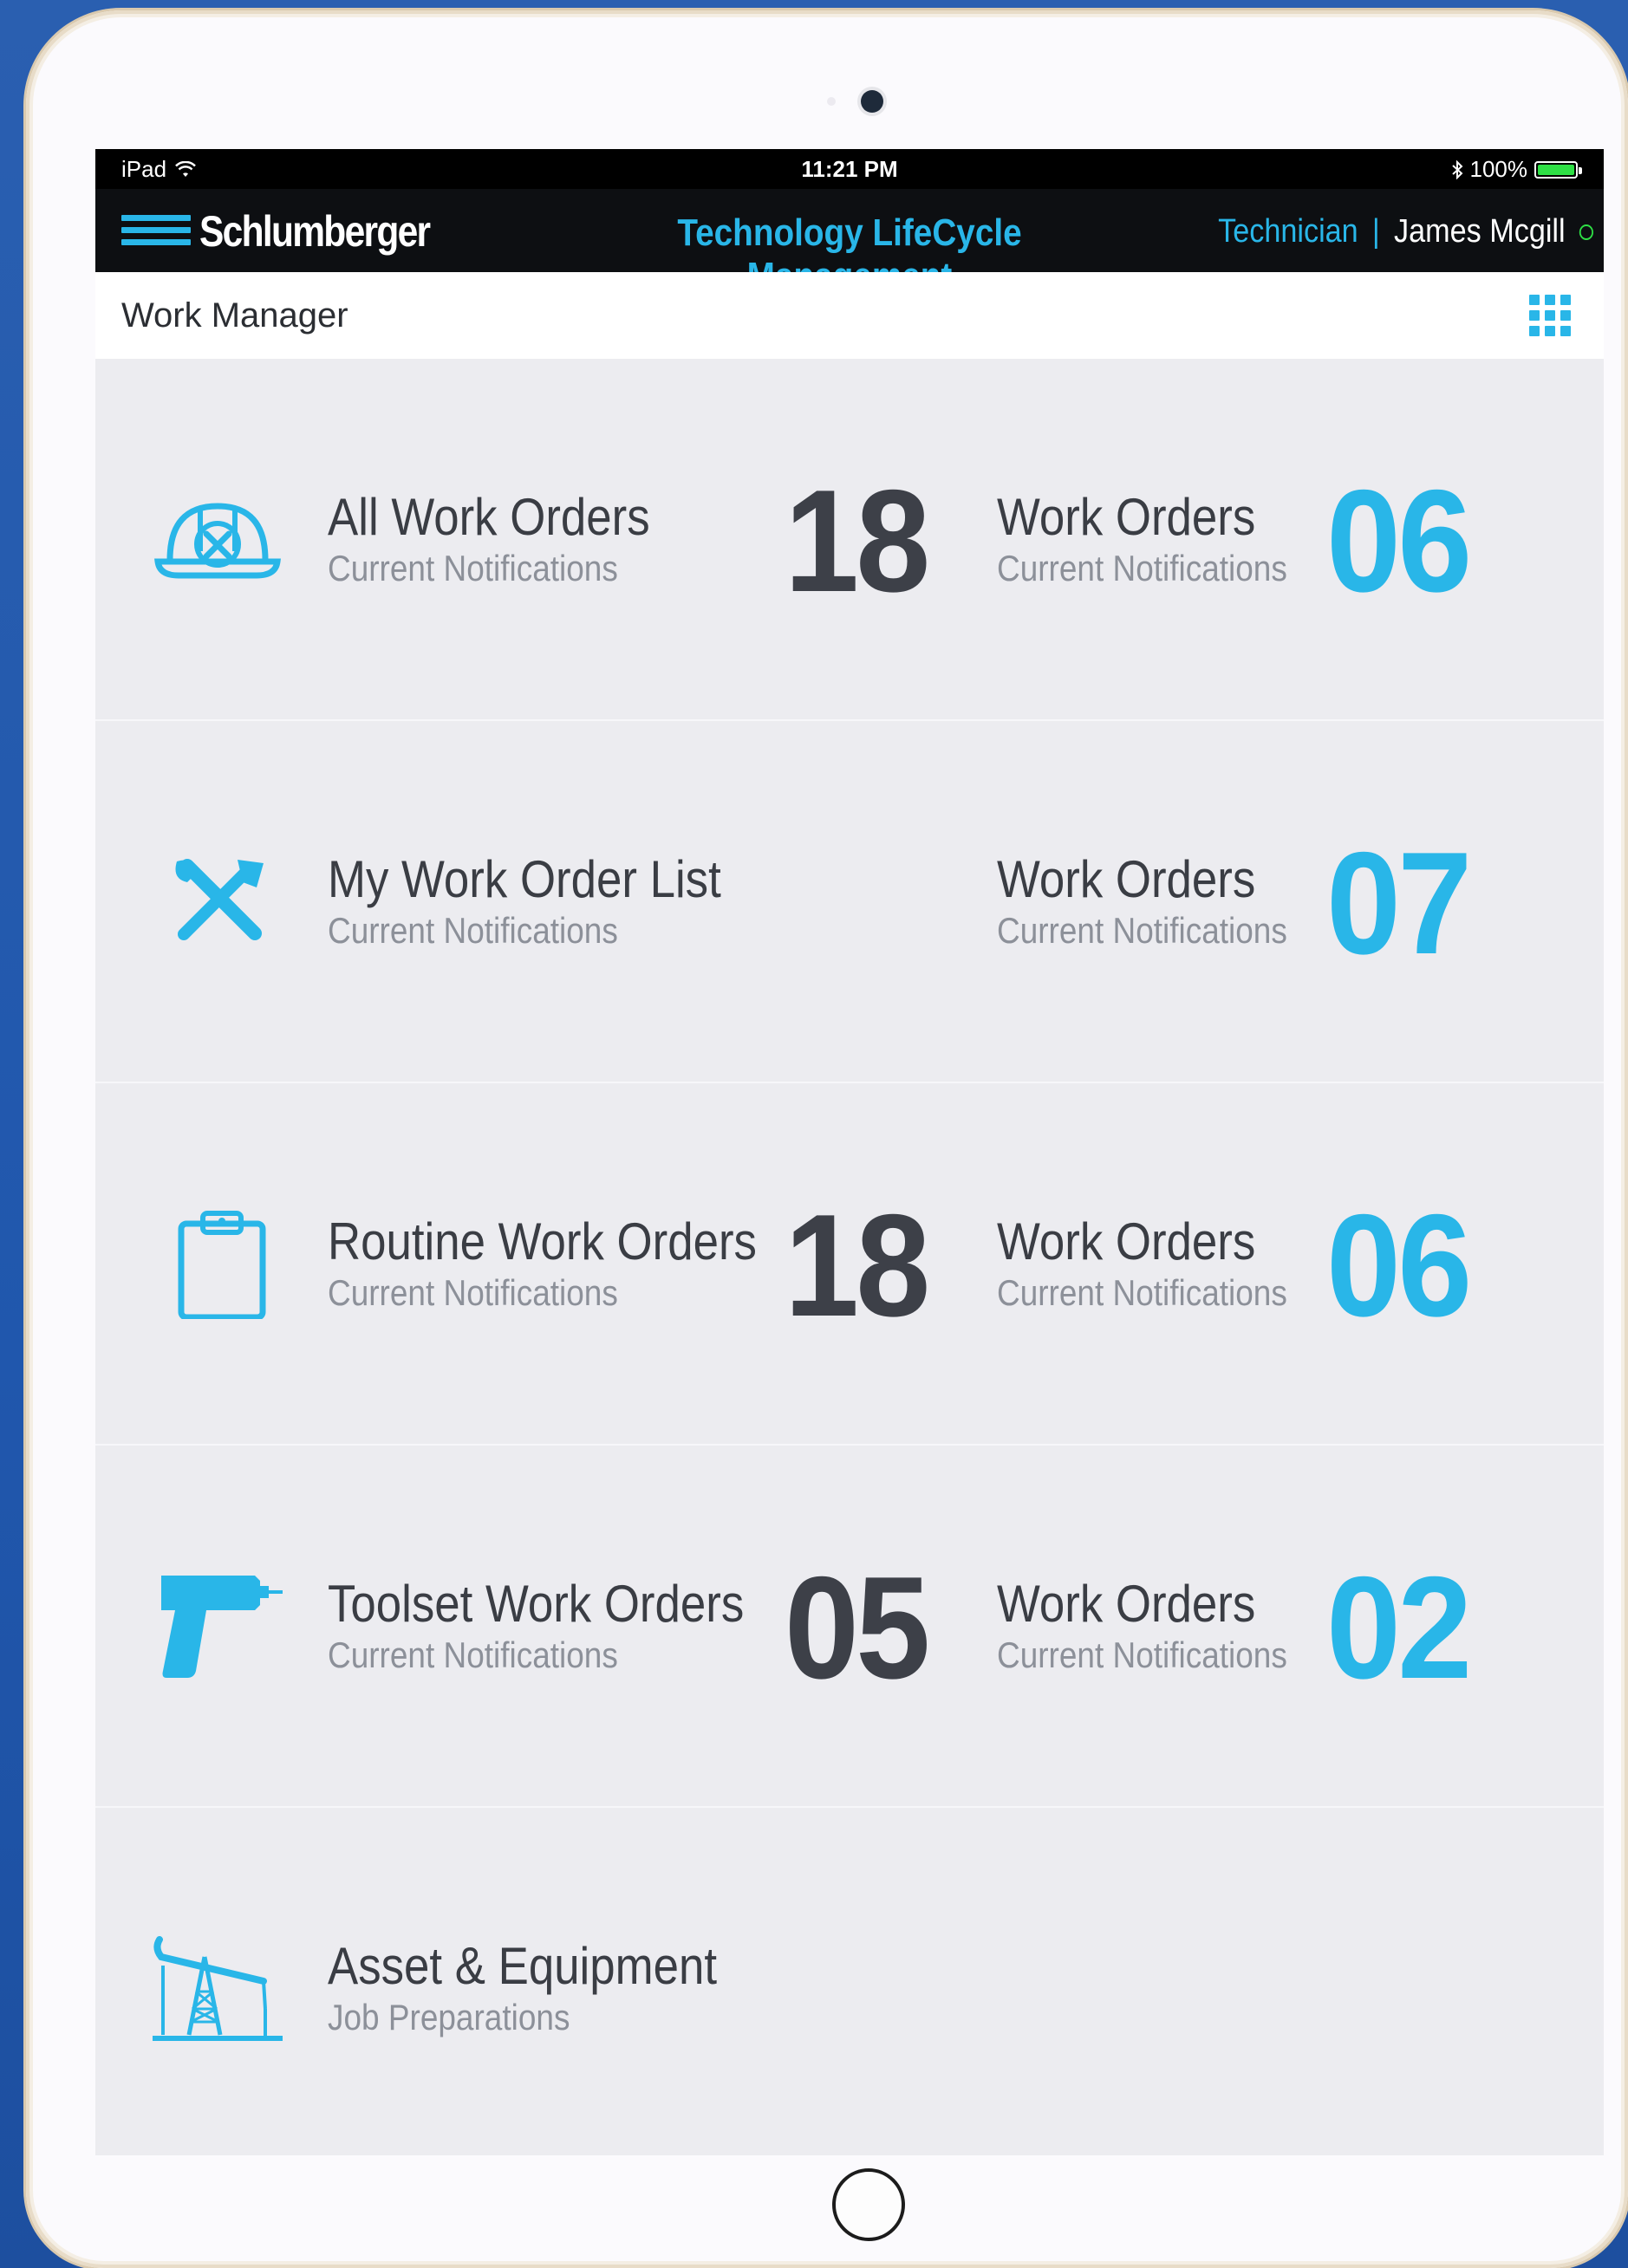 The height and width of the screenshot is (2268, 1628). I want to click on drill-icon, so click(222, 1627).